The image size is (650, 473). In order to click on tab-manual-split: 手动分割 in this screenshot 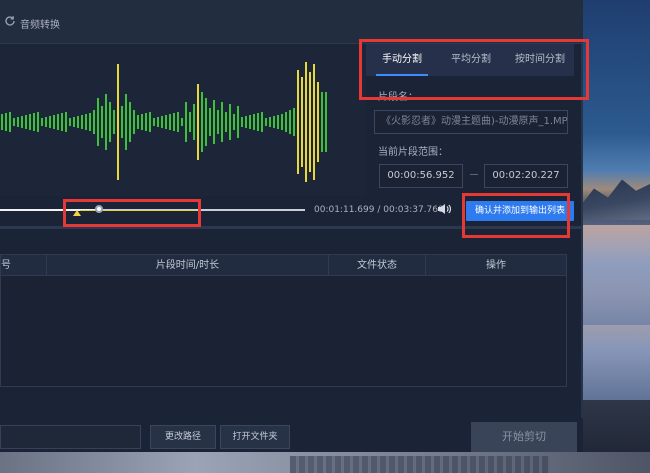, I will do `click(402, 60)`.